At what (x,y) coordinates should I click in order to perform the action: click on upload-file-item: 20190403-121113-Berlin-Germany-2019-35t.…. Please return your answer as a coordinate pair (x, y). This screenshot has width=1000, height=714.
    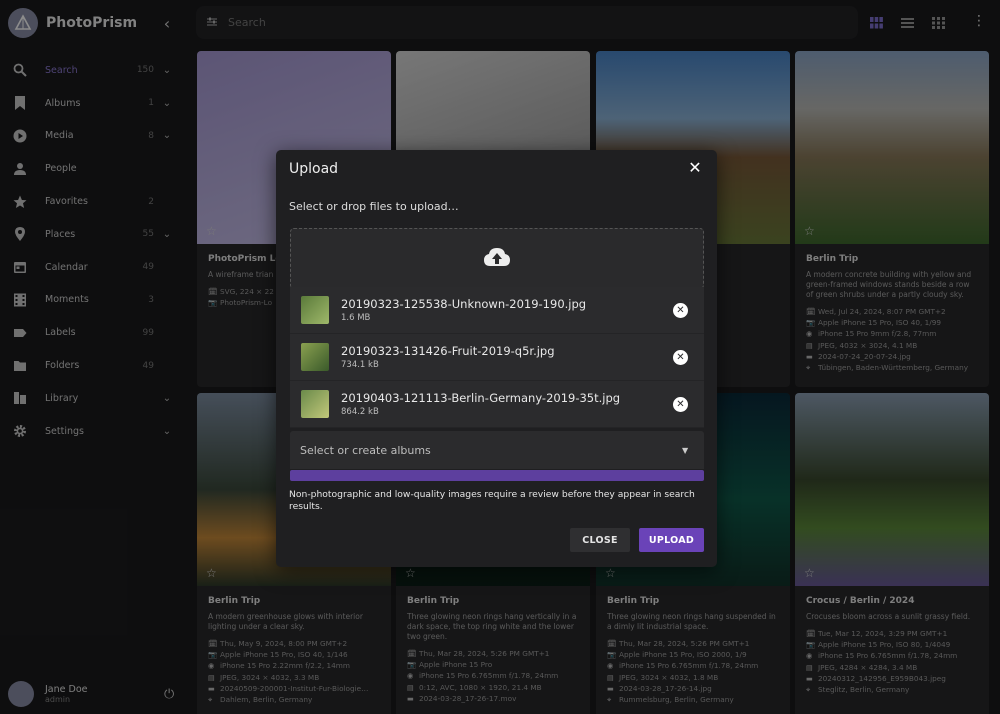
    Looking at the image, I should click on (497, 404).